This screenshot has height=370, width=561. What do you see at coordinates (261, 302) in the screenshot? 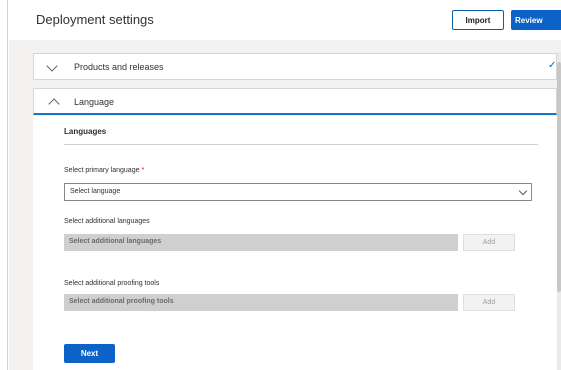
I see `proofing-tools-input: Select additional proofing tools` at bounding box center [261, 302].